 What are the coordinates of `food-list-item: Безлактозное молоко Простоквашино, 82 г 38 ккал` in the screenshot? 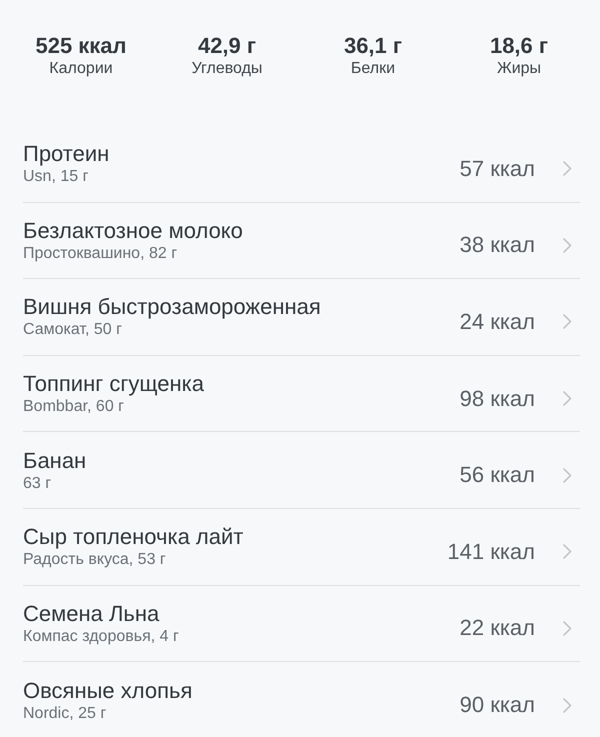 It's located at (301, 241).